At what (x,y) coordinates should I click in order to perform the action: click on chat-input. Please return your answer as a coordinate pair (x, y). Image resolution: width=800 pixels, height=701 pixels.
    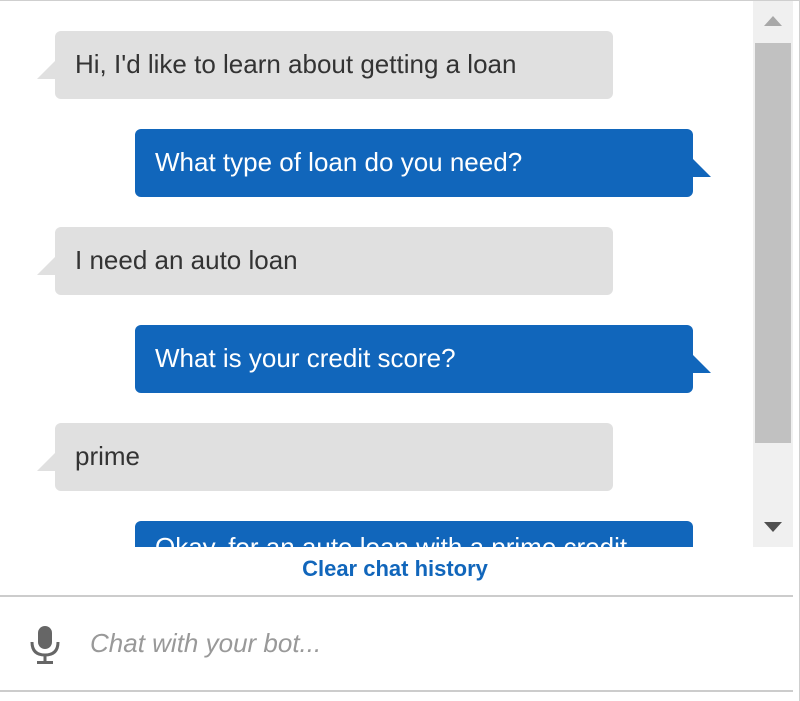
    Looking at the image, I should click on (430, 643).